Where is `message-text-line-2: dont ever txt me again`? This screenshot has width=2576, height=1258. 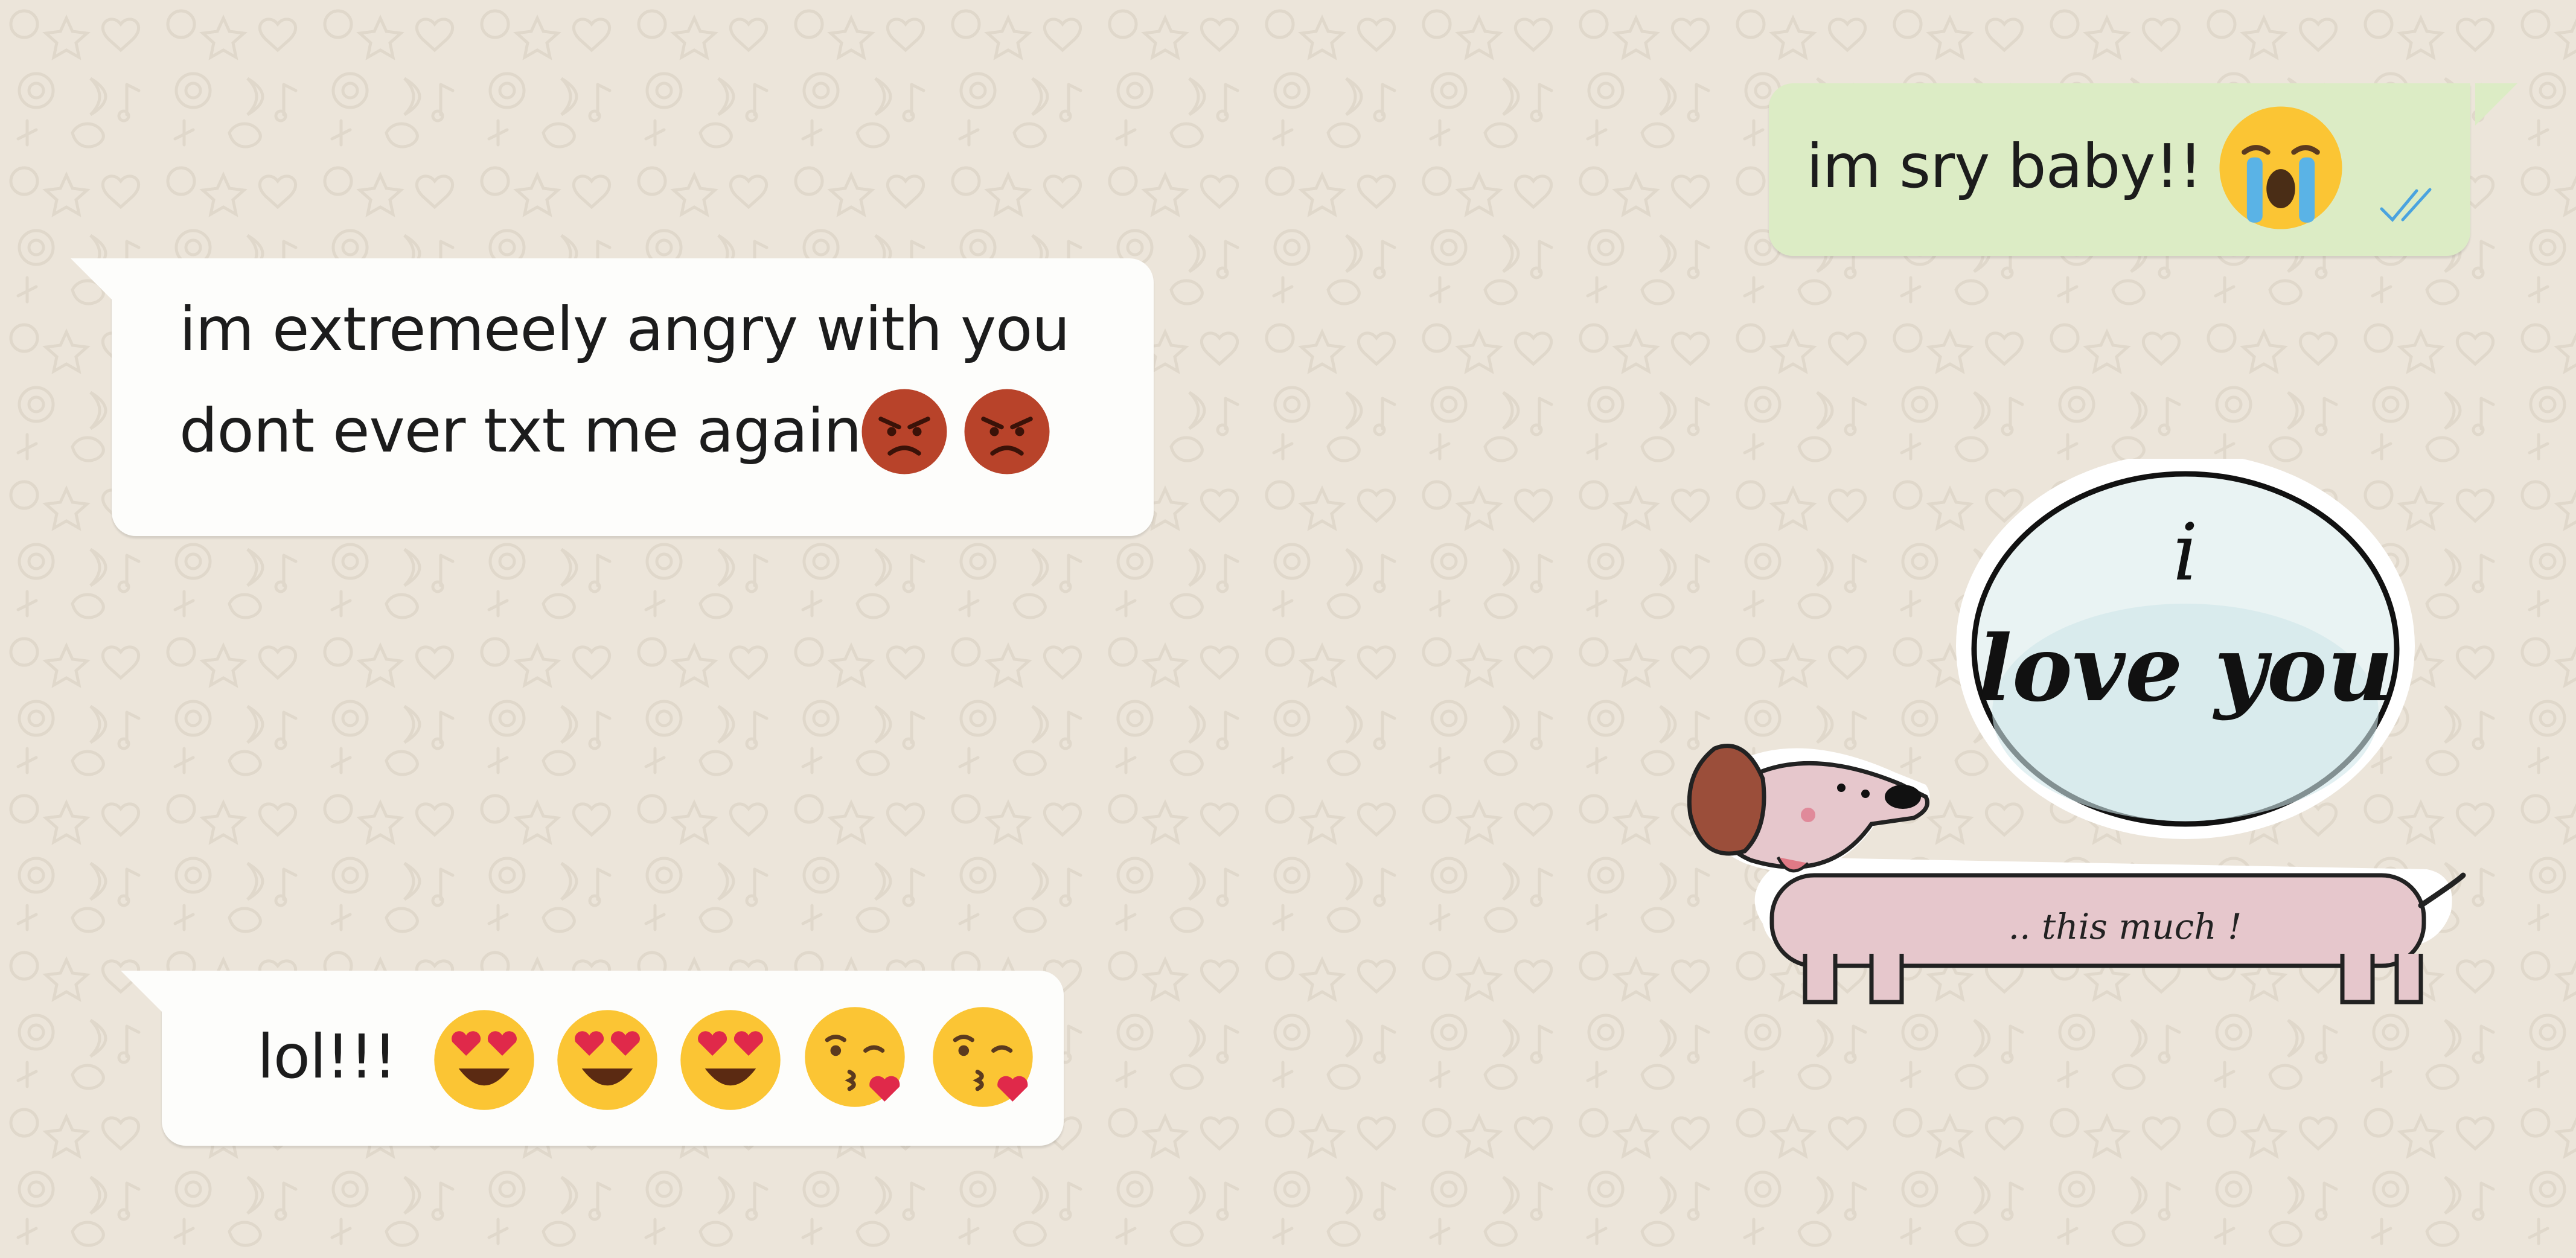
message-text-line-2: dont ever txt me again is located at coordinates (520, 430).